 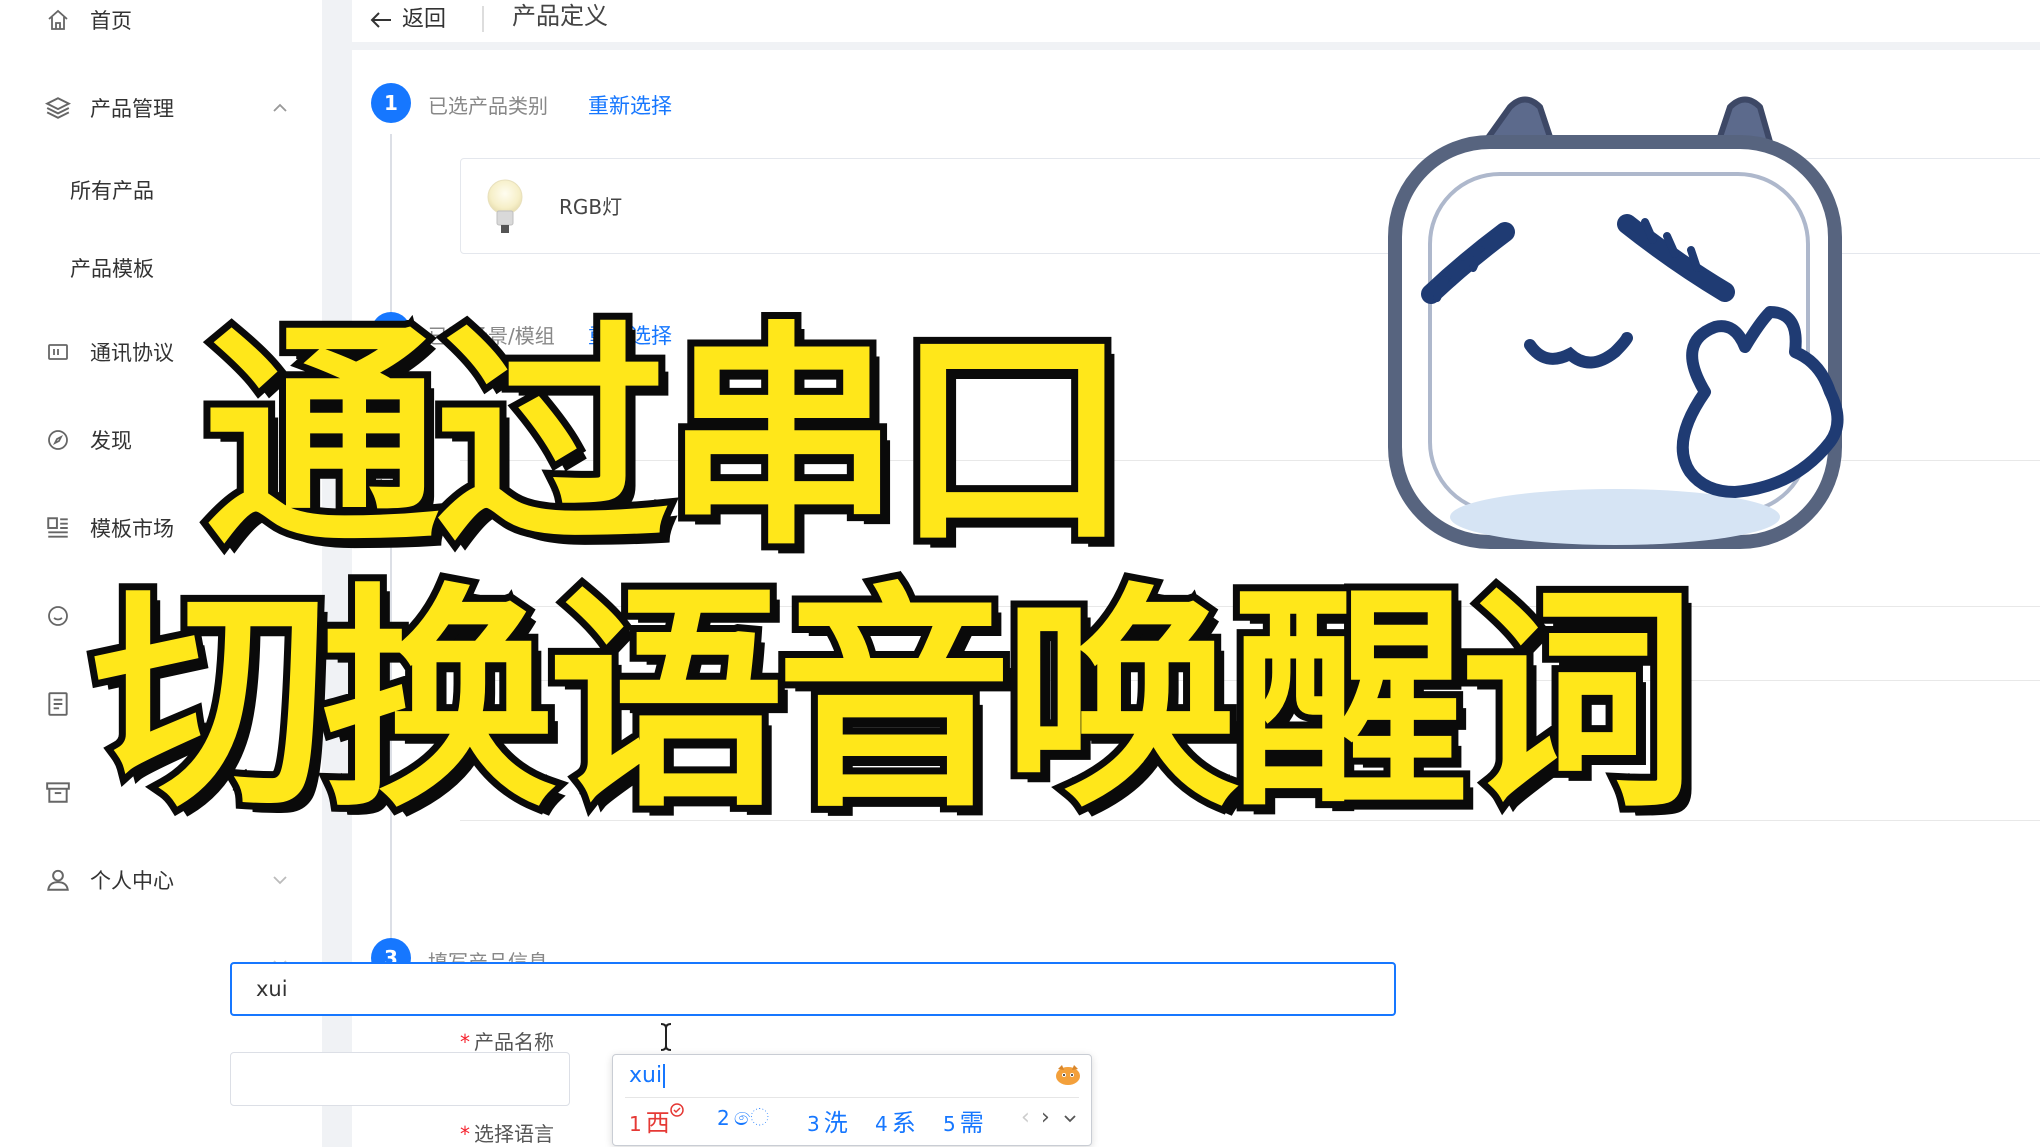 I want to click on sidebar-item-home: 首页, so click(x=161, y=25).